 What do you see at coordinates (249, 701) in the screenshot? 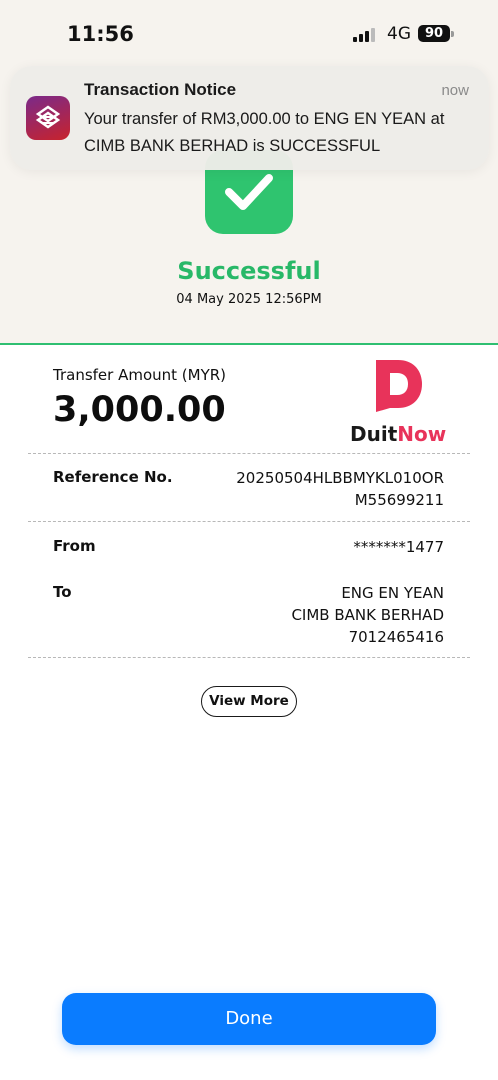
I see `view-more-button: View More` at bounding box center [249, 701].